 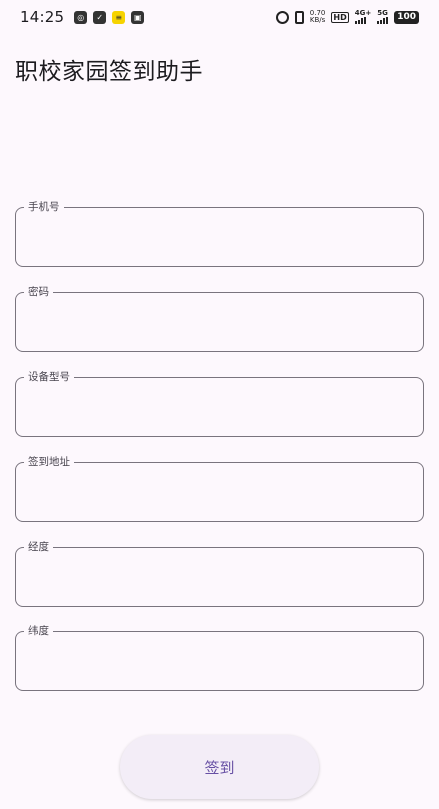 What do you see at coordinates (406, 17) in the screenshot?
I see `battery-indicator: 100` at bounding box center [406, 17].